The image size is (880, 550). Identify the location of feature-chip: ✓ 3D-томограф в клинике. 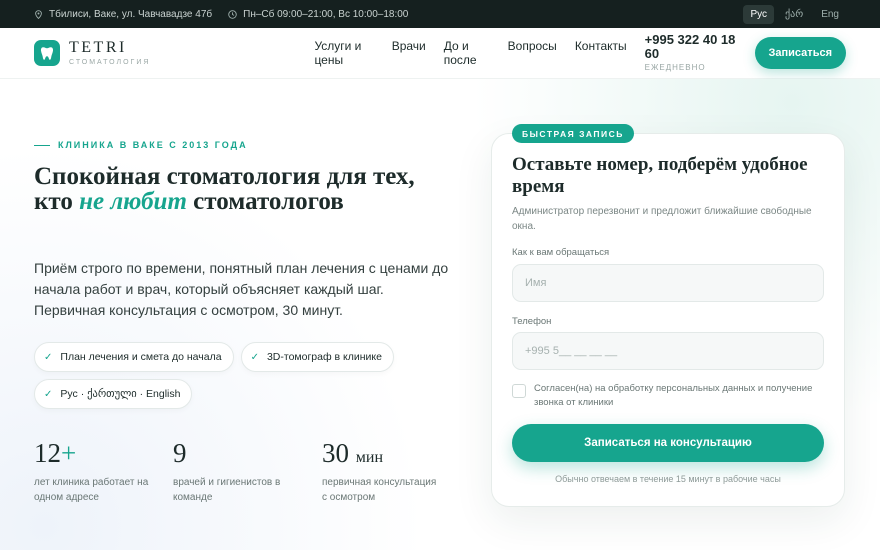
(317, 357).